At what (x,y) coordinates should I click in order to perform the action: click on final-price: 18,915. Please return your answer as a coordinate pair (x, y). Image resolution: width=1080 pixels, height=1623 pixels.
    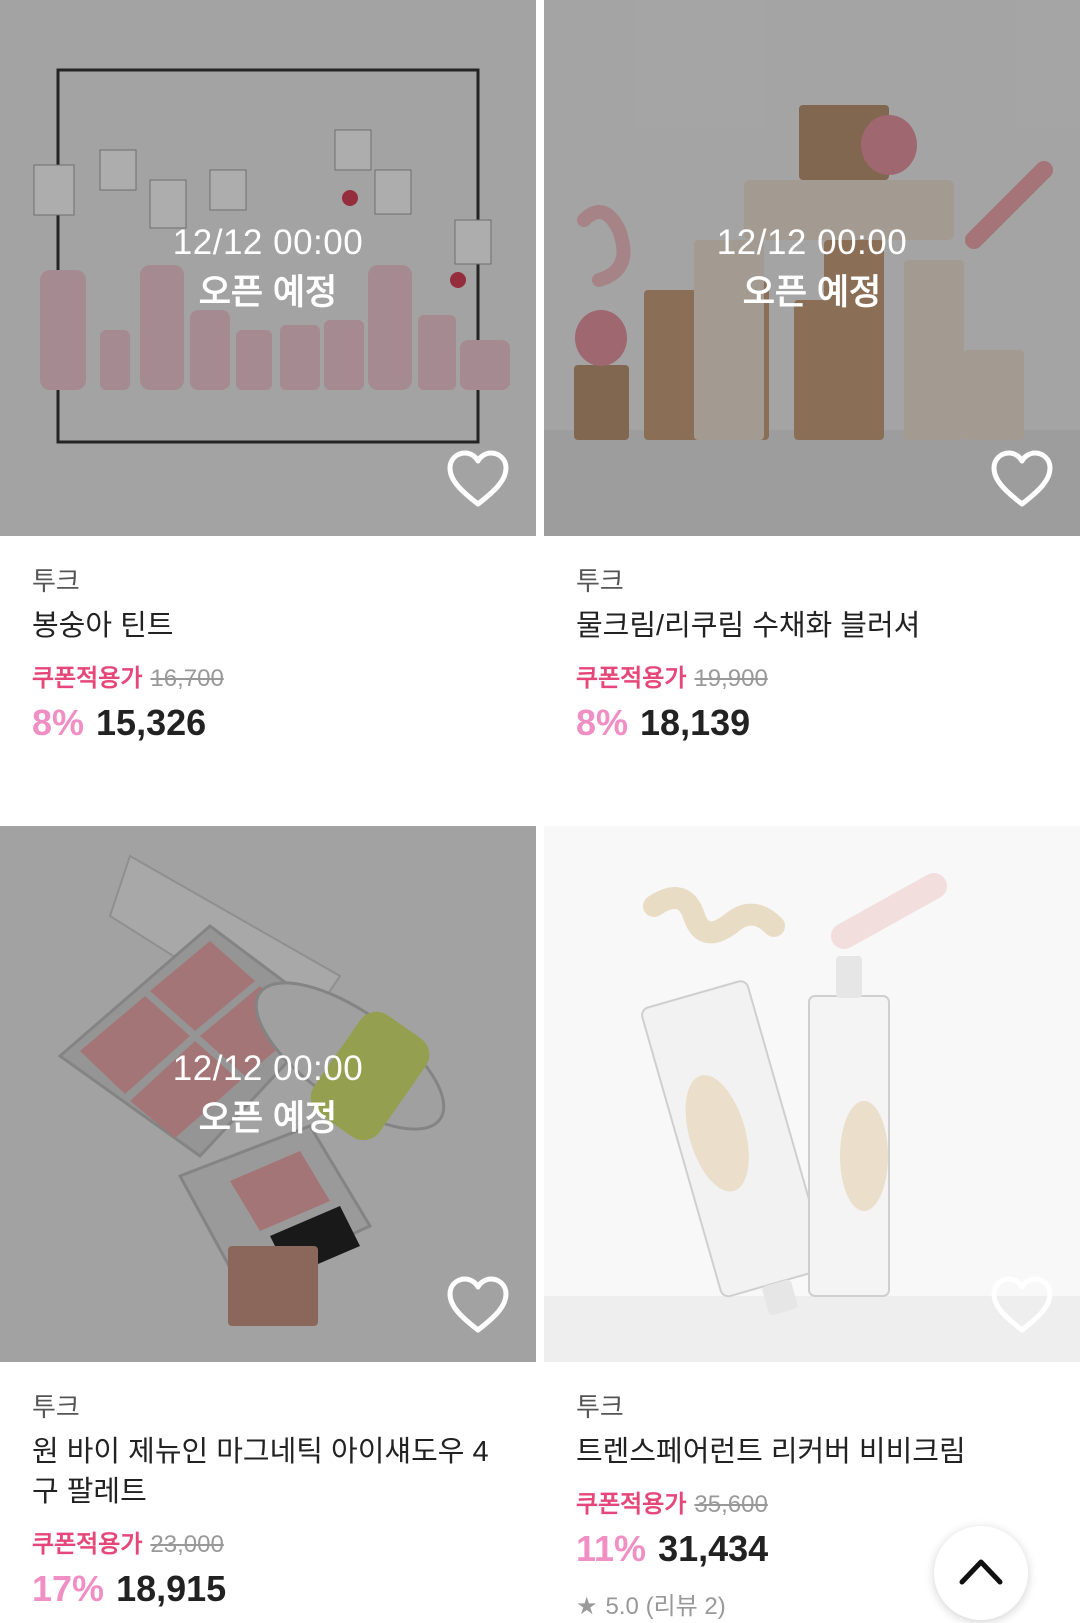
    Looking at the image, I should click on (171, 1588).